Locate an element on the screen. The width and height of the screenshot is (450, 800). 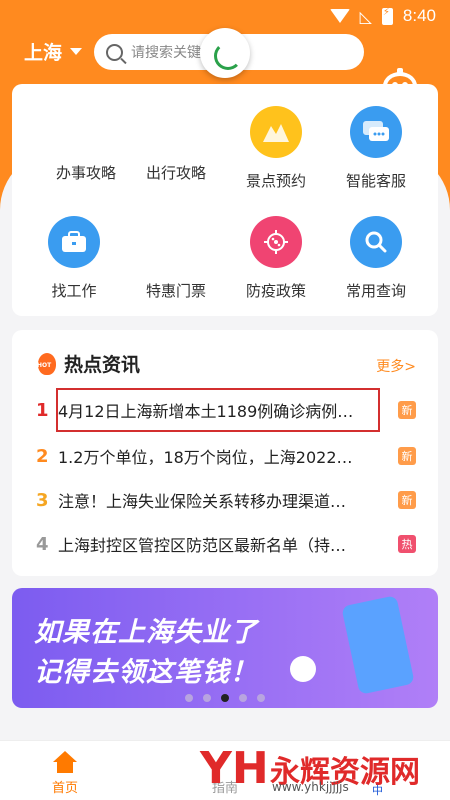
news-item-2: 2 1.2万个单位，18万个岗位，上海2022… 新 is located at coordinates (225, 456).